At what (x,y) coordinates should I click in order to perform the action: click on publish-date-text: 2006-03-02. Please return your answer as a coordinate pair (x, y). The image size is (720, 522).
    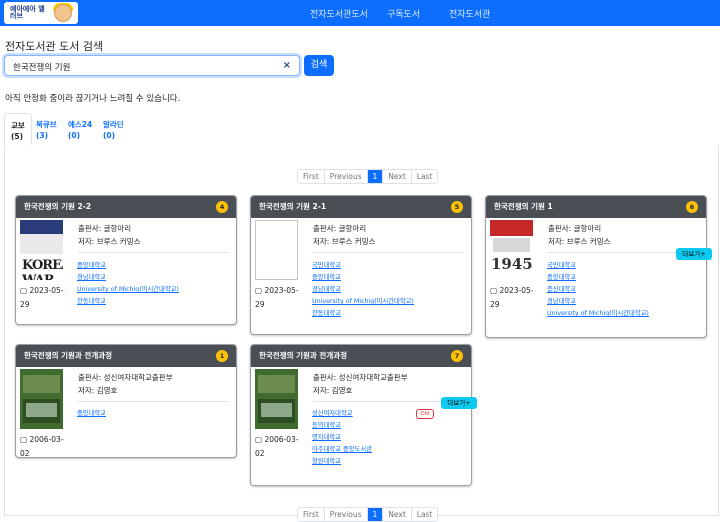
    Looking at the image, I should click on (277, 446).